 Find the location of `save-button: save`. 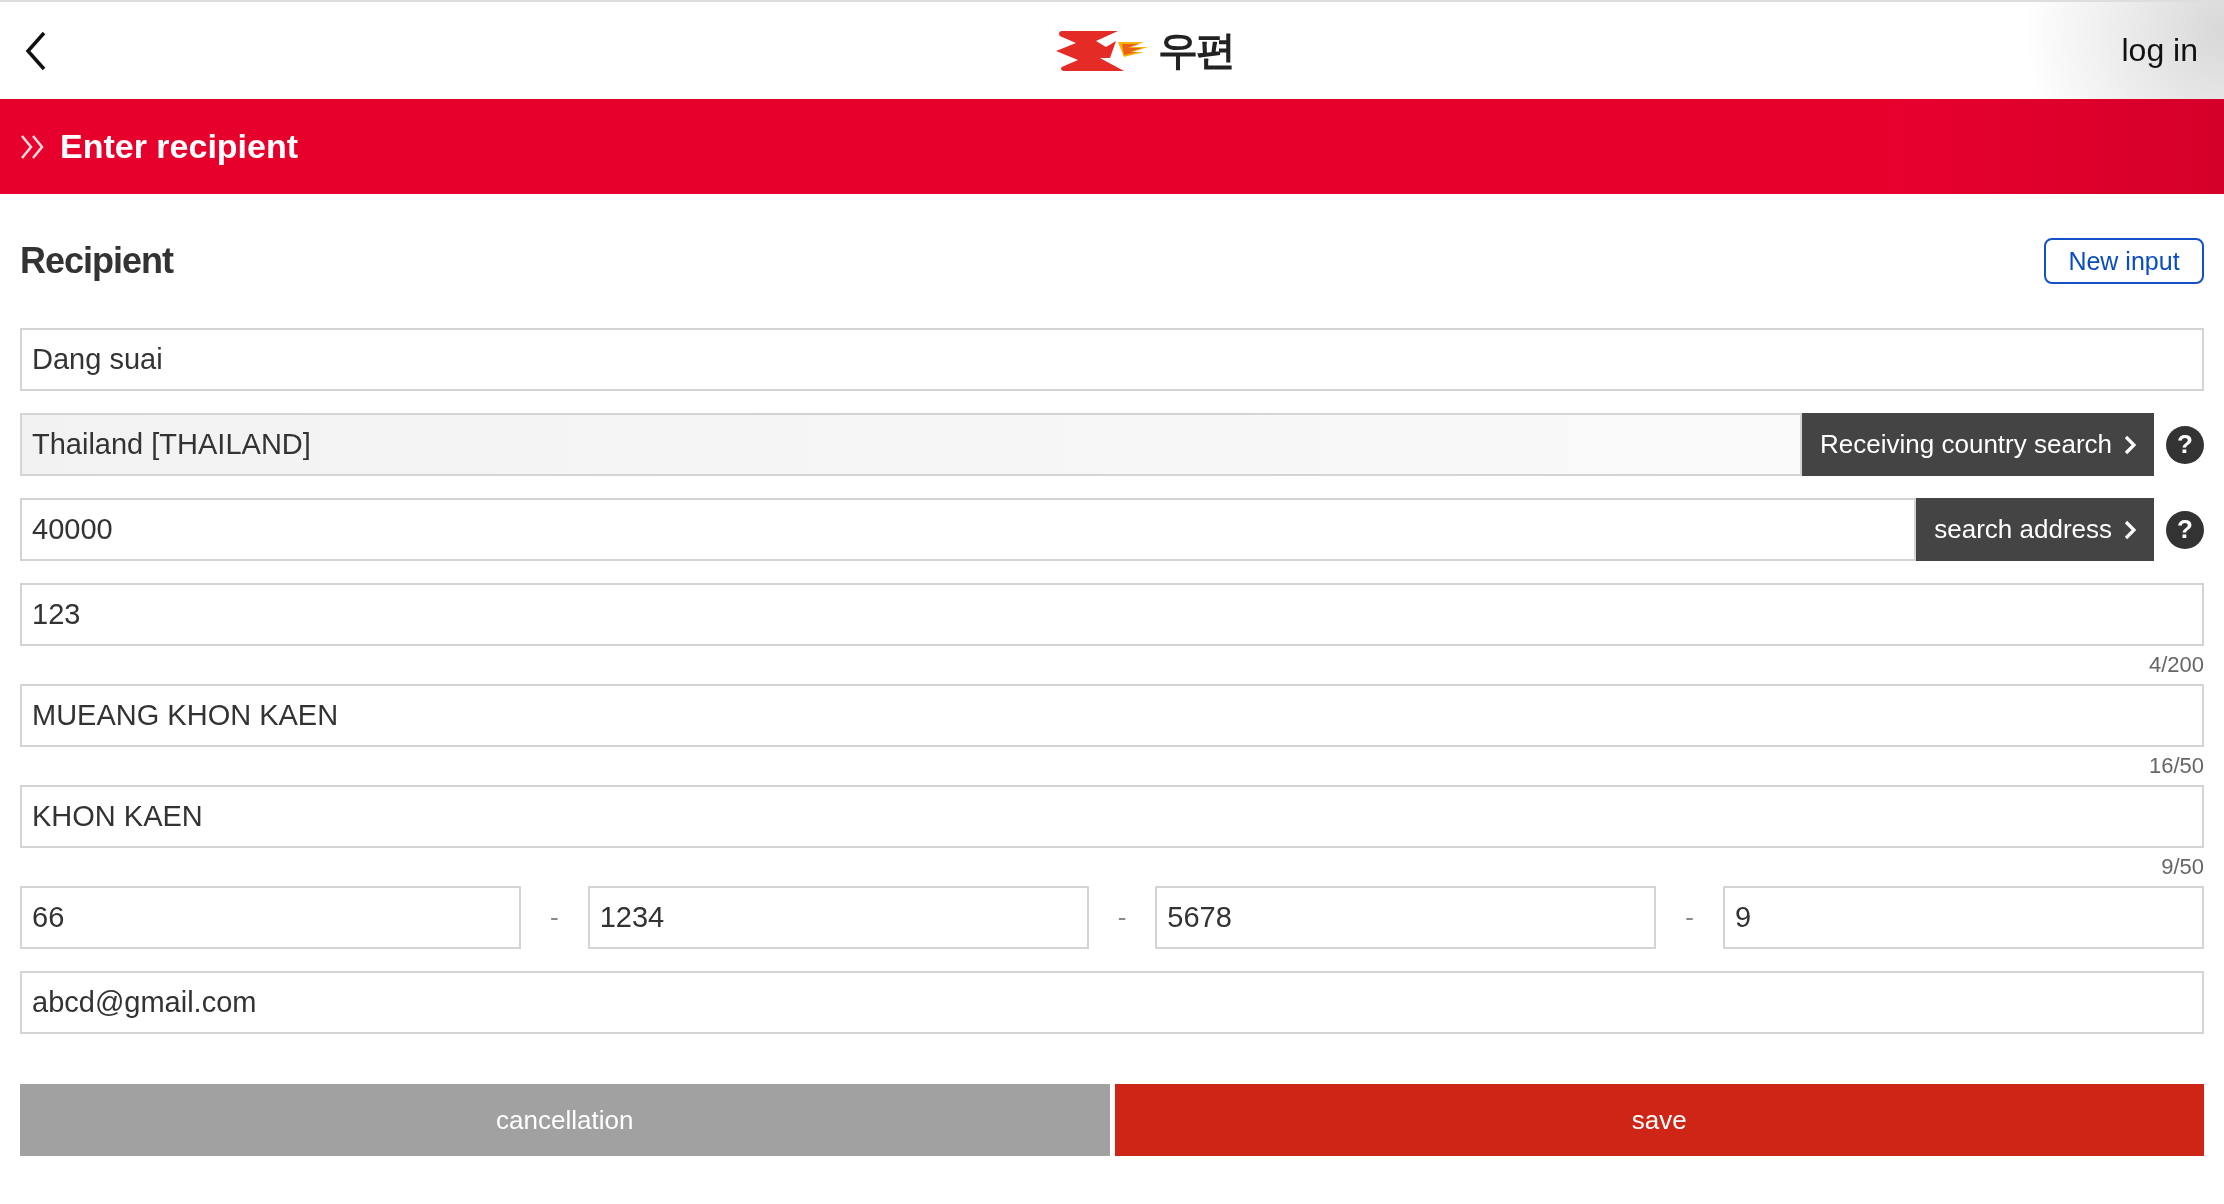

save-button: save is located at coordinates (1659, 1120).